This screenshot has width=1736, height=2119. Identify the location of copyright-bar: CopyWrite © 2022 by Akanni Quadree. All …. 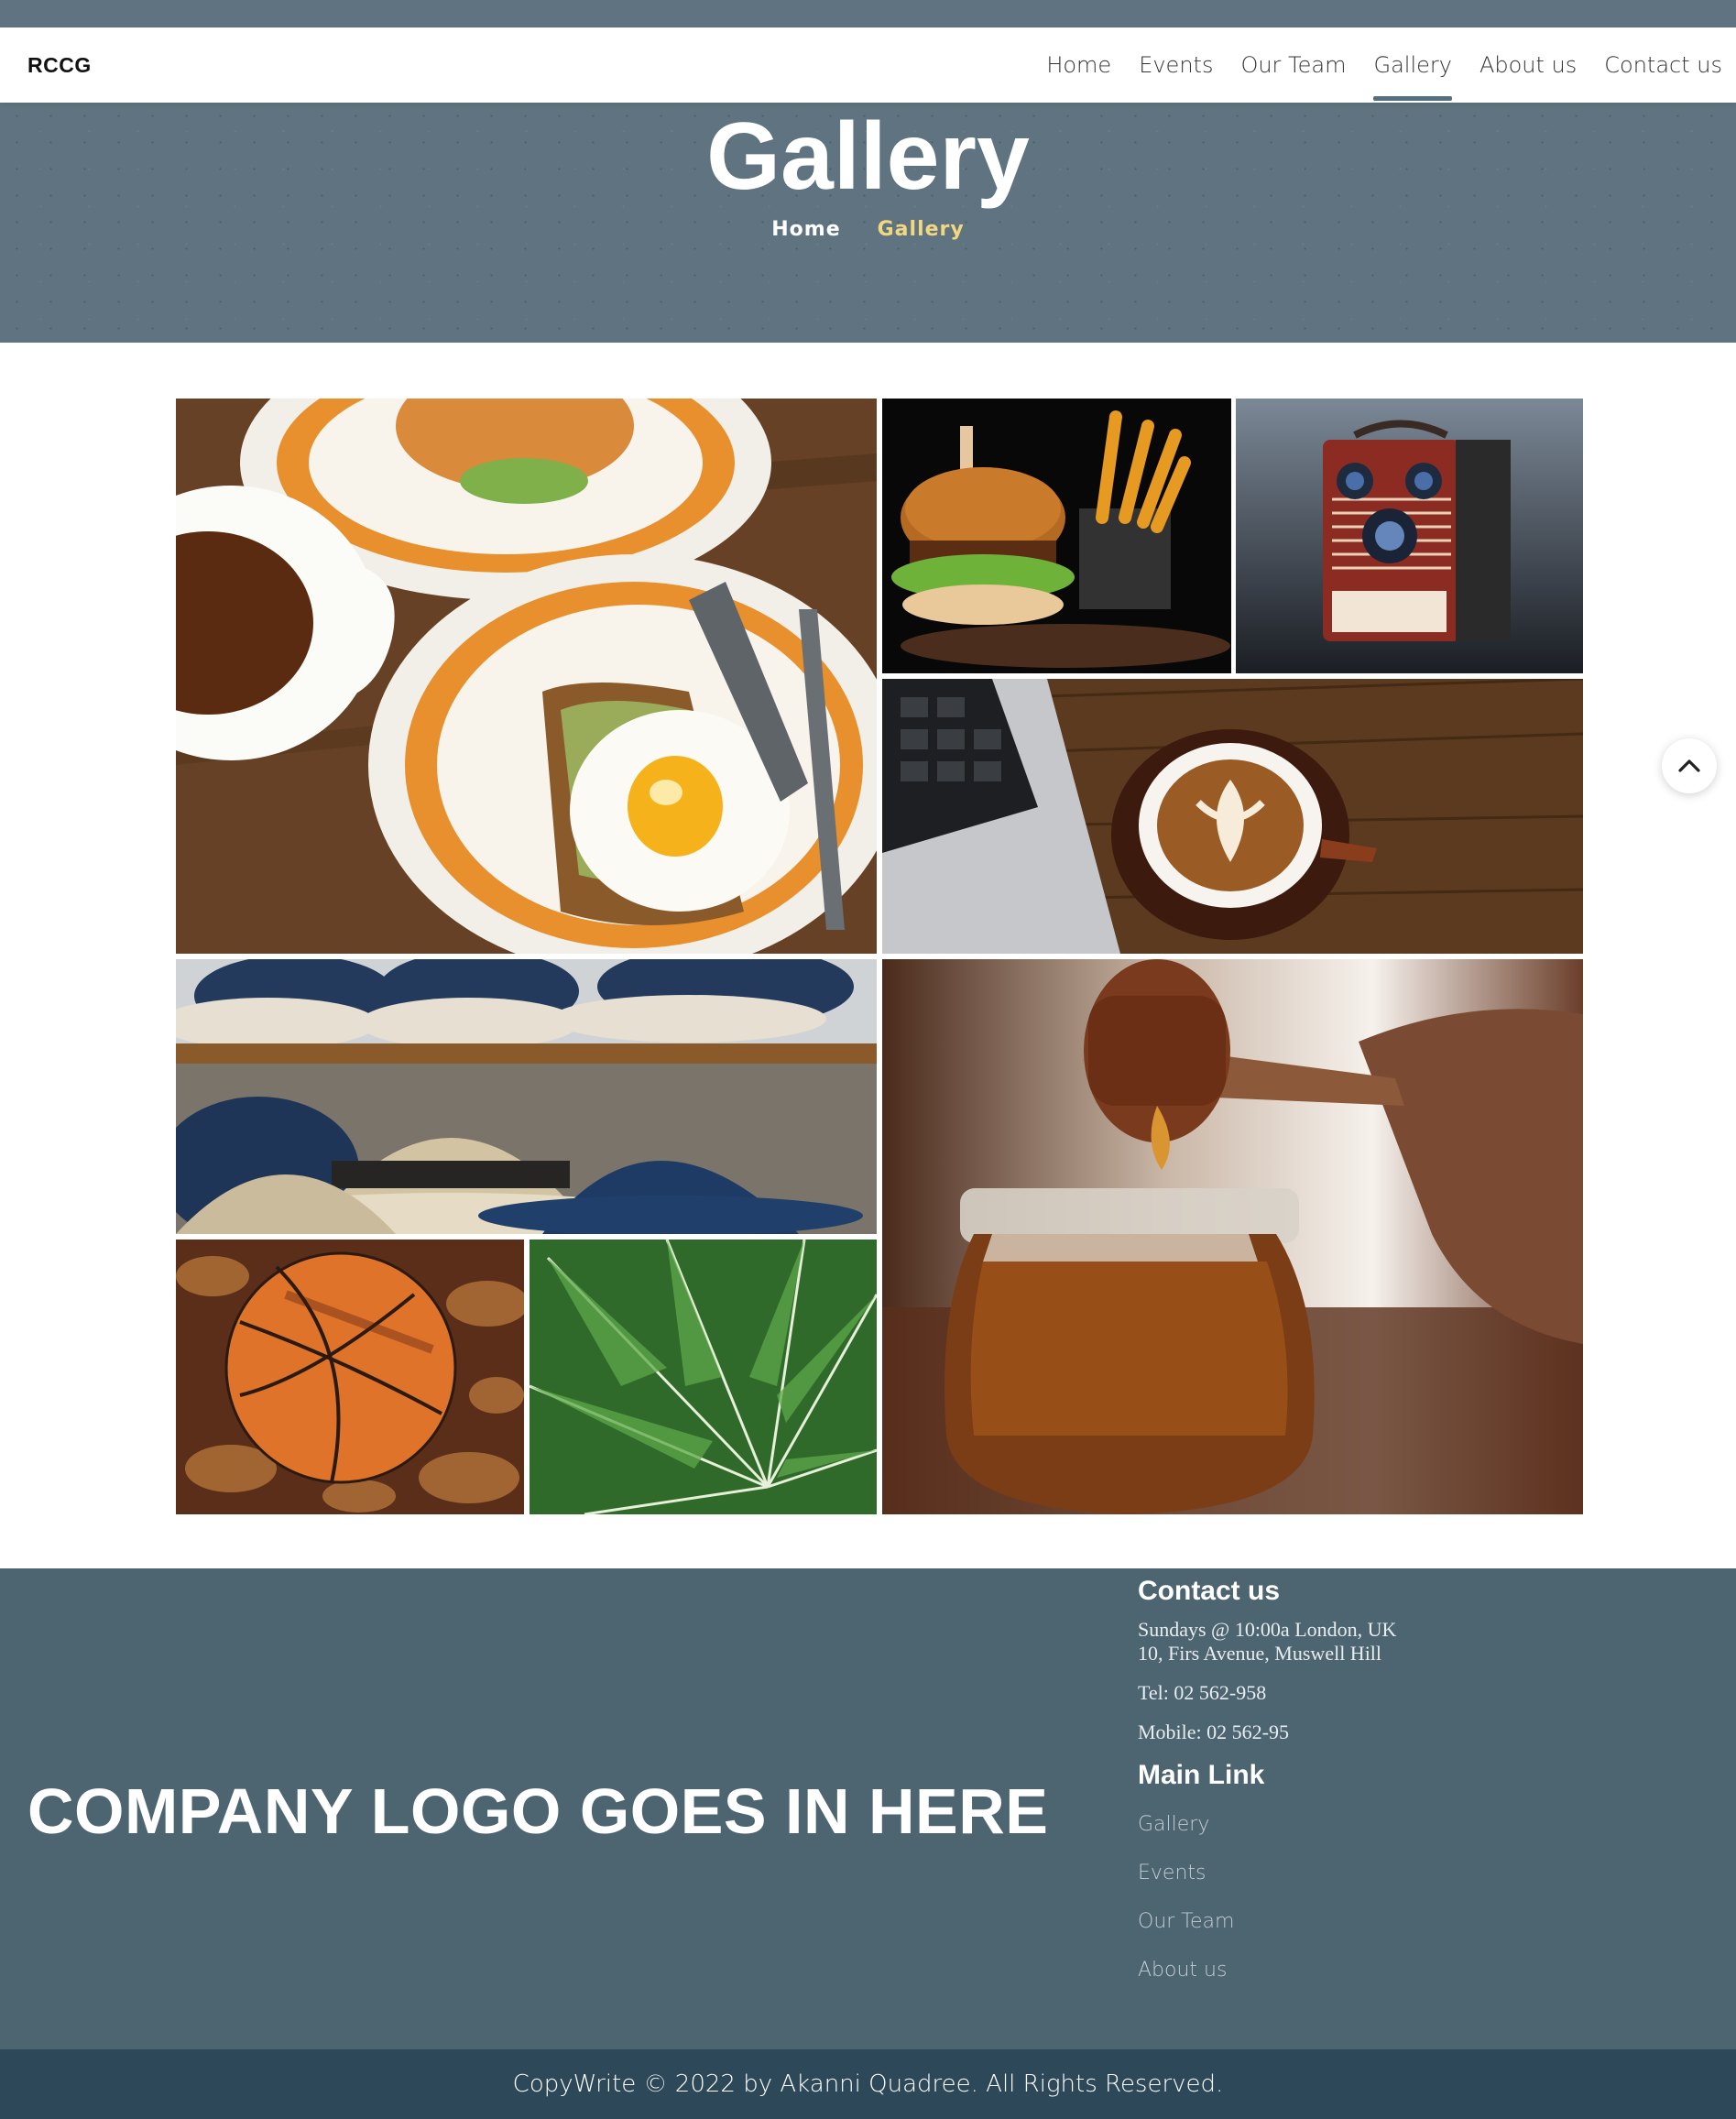
(868, 2084).